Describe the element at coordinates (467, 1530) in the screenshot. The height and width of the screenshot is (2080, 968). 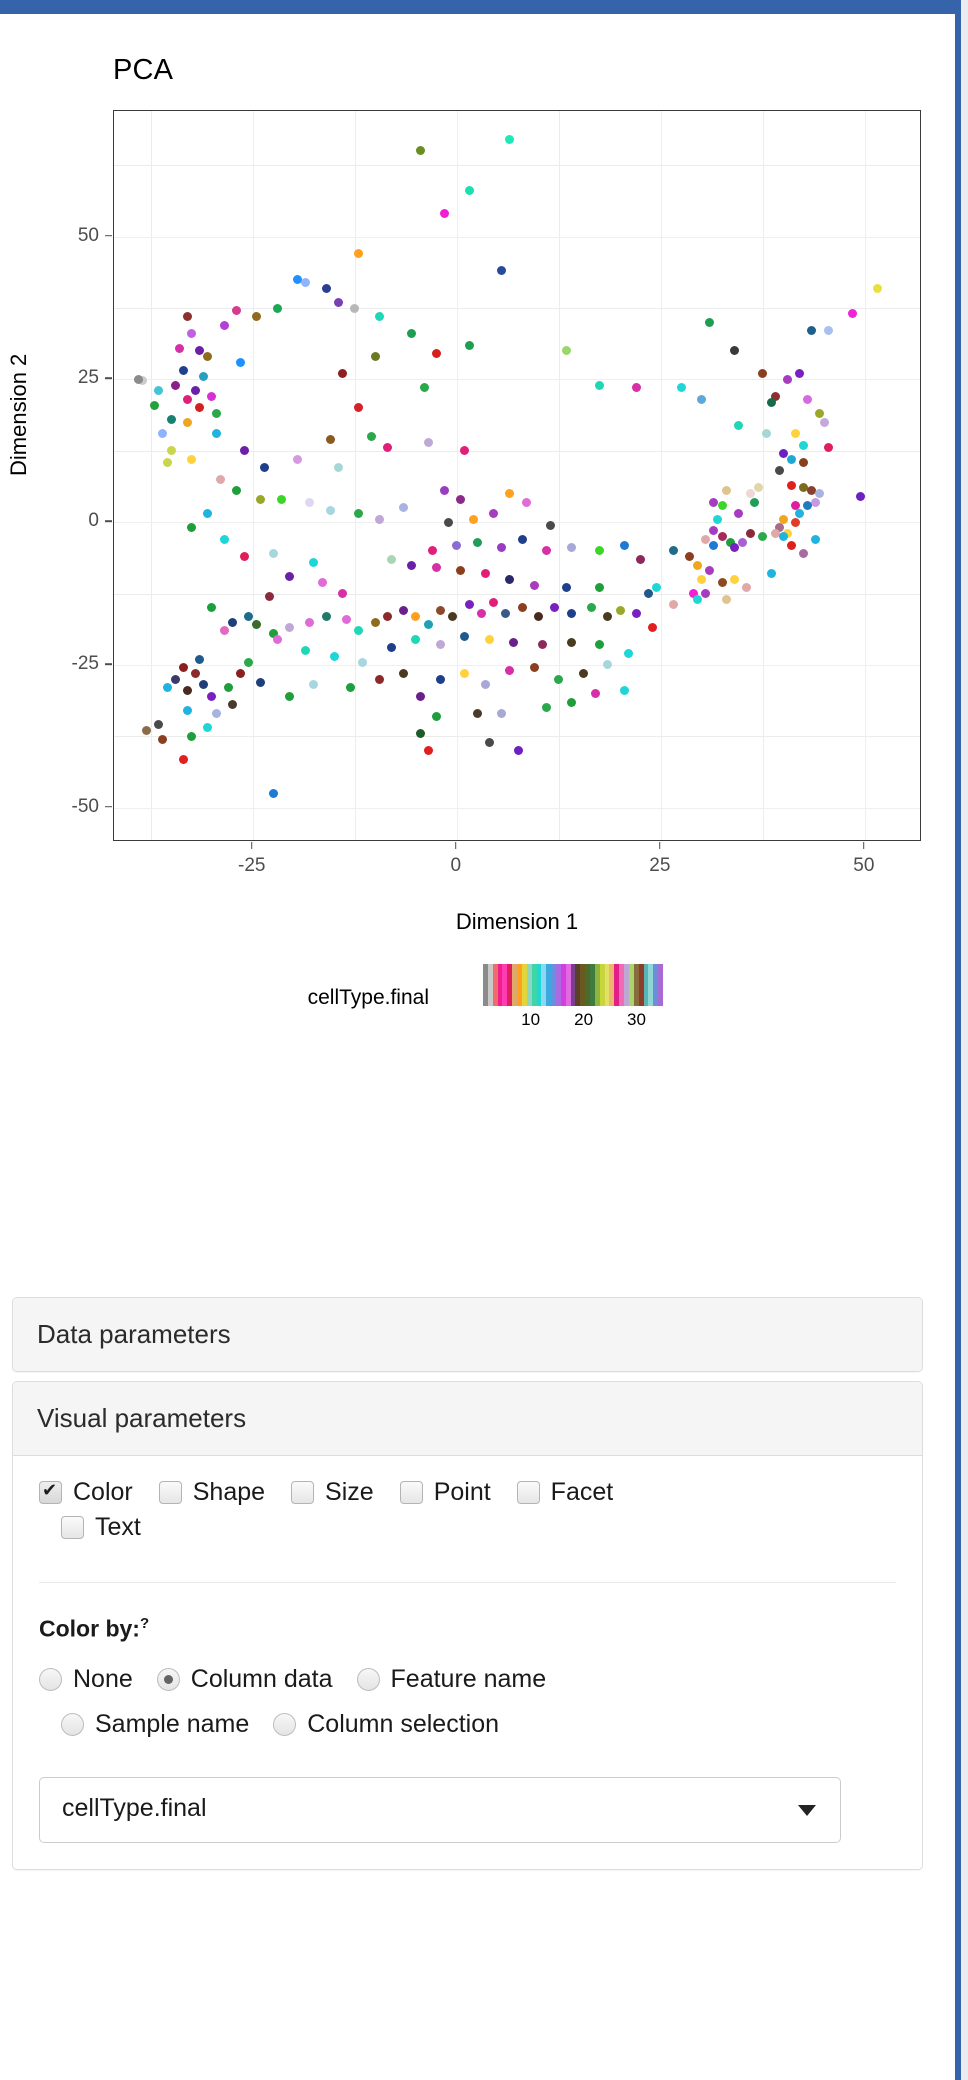
I see `visual-param-checkbox-group-2: Text` at that location.